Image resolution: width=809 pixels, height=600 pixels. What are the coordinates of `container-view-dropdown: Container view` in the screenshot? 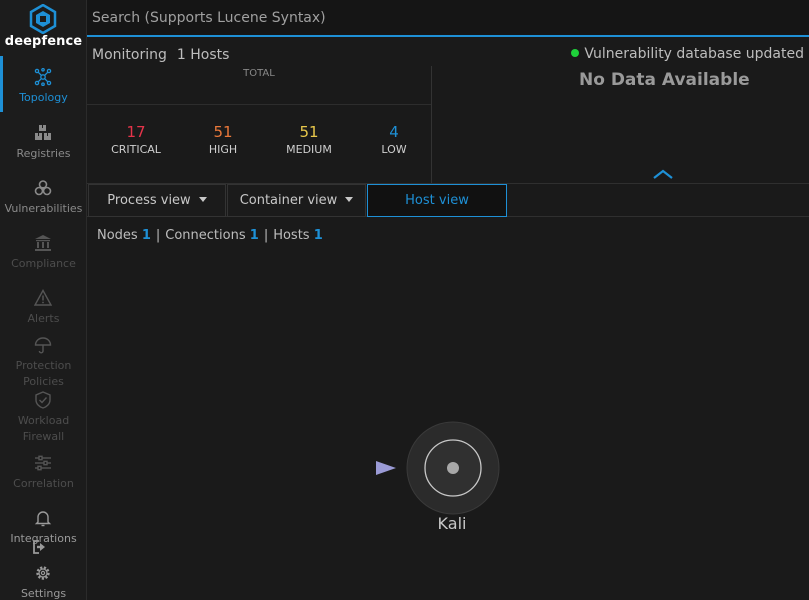 It's located at (296, 200).